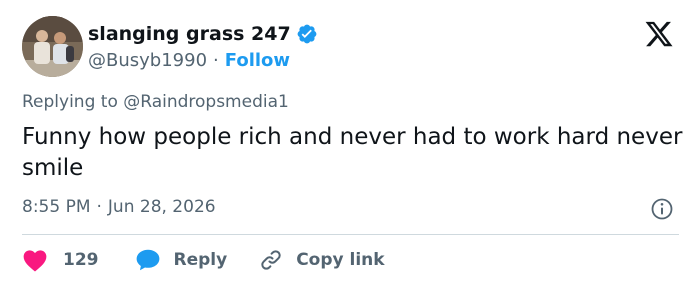 Image resolution: width=700 pixels, height=287 pixels. What do you see at coordinates (147, 60) in the screenshot?
I see `author-handle: @Busyb1990` at bounding box center [147, 60].